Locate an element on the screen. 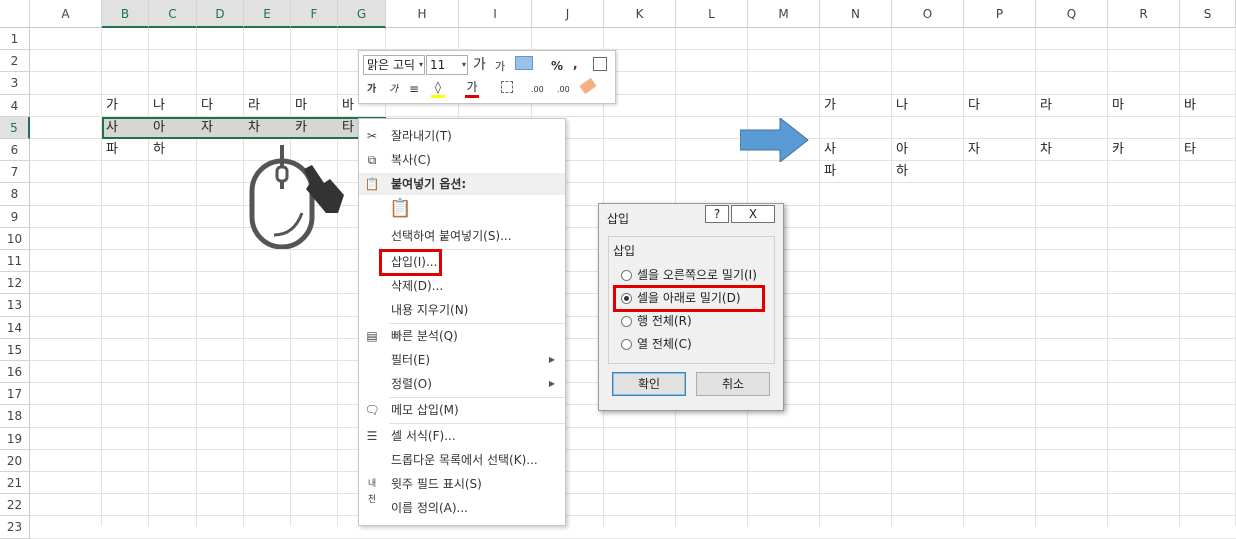  format-painter-icon is located at coordinates (600, 64).